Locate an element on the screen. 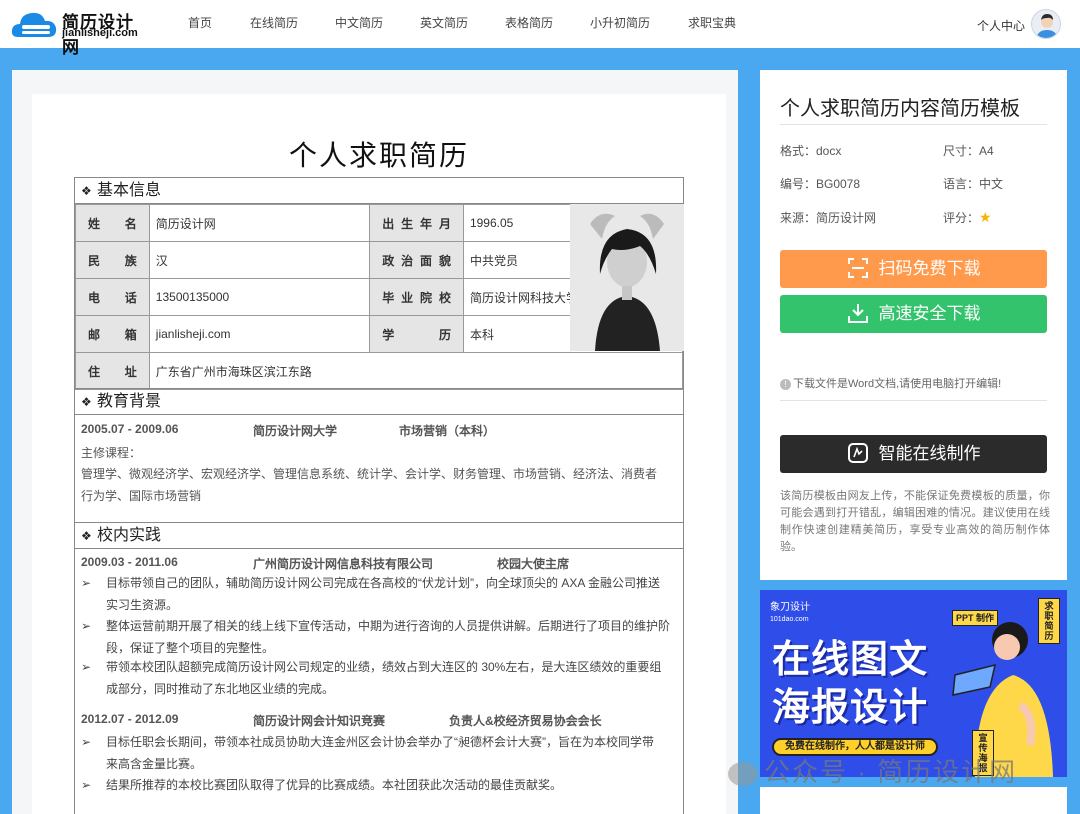 The width and height of the screenshot is (1080, 814). button-label: 智能在线制作 is located at coordinates (929, 453).